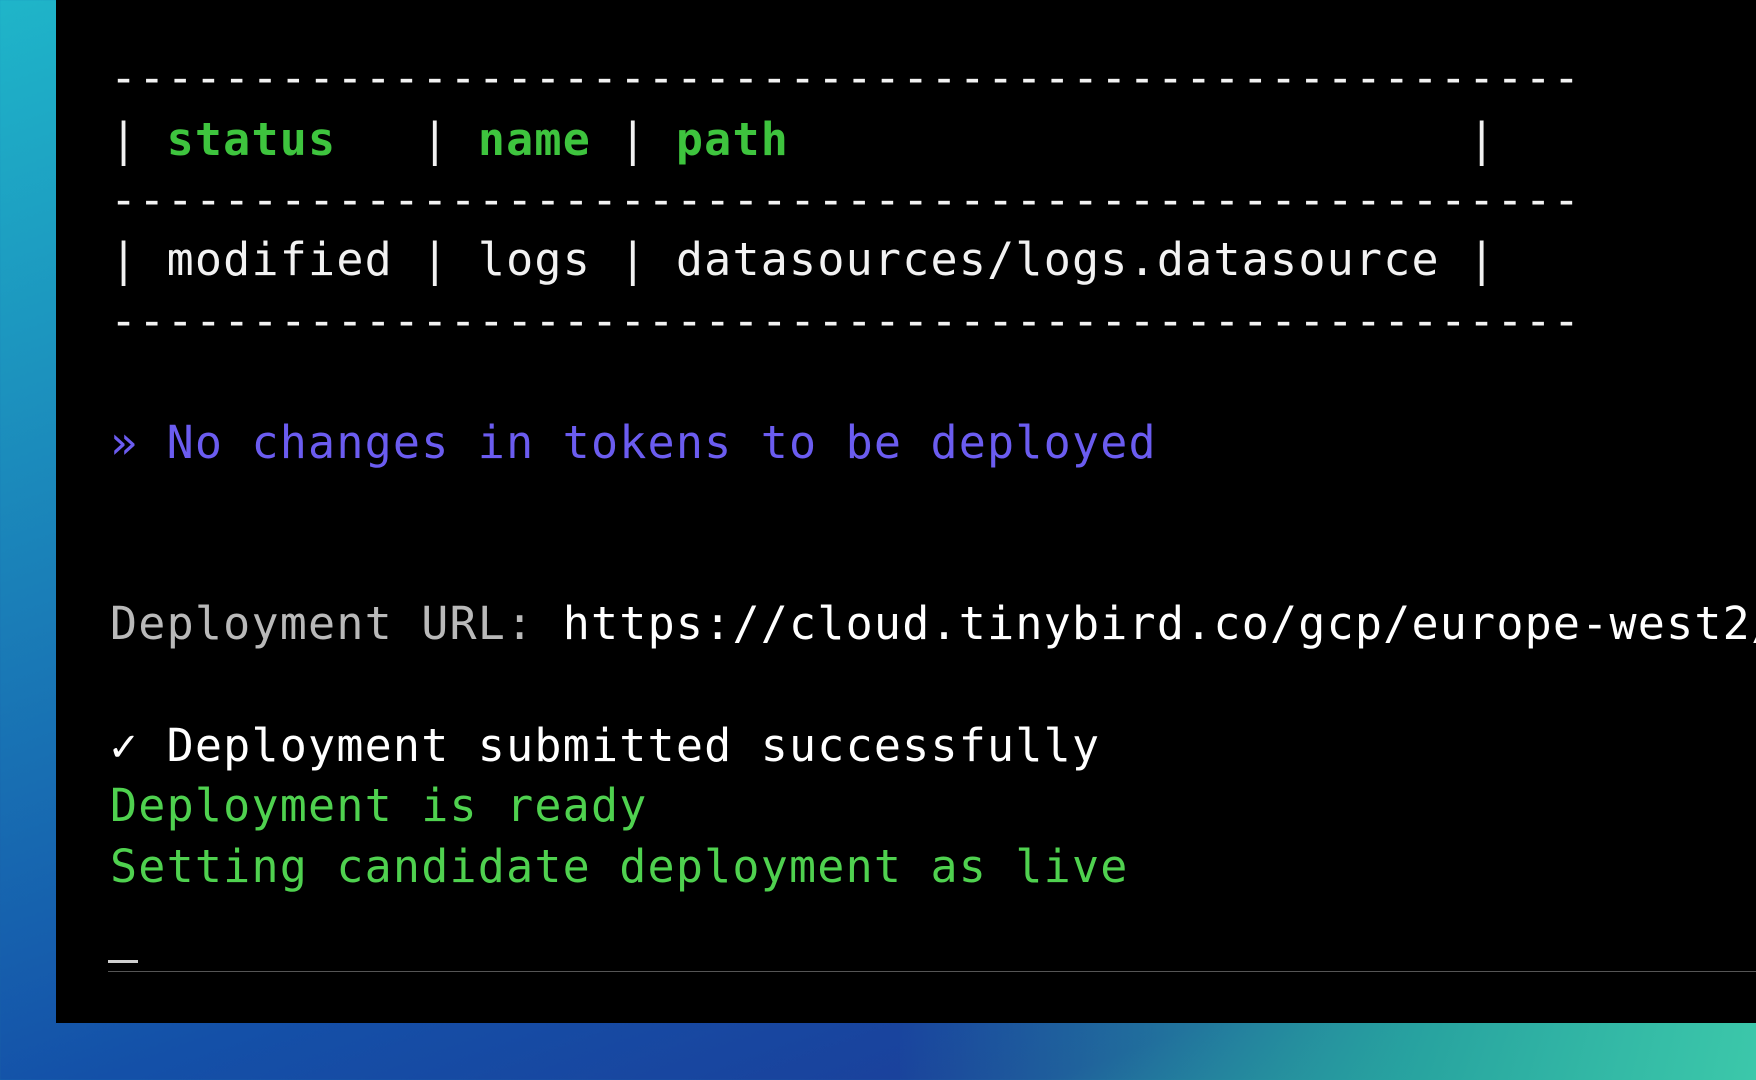 The width and height of the screenshot is (1756, 1080). What do you see at coordinates (534, 259) in the screenshot?
I see `table-cell-name: logs` at bounding box center [534, 259].